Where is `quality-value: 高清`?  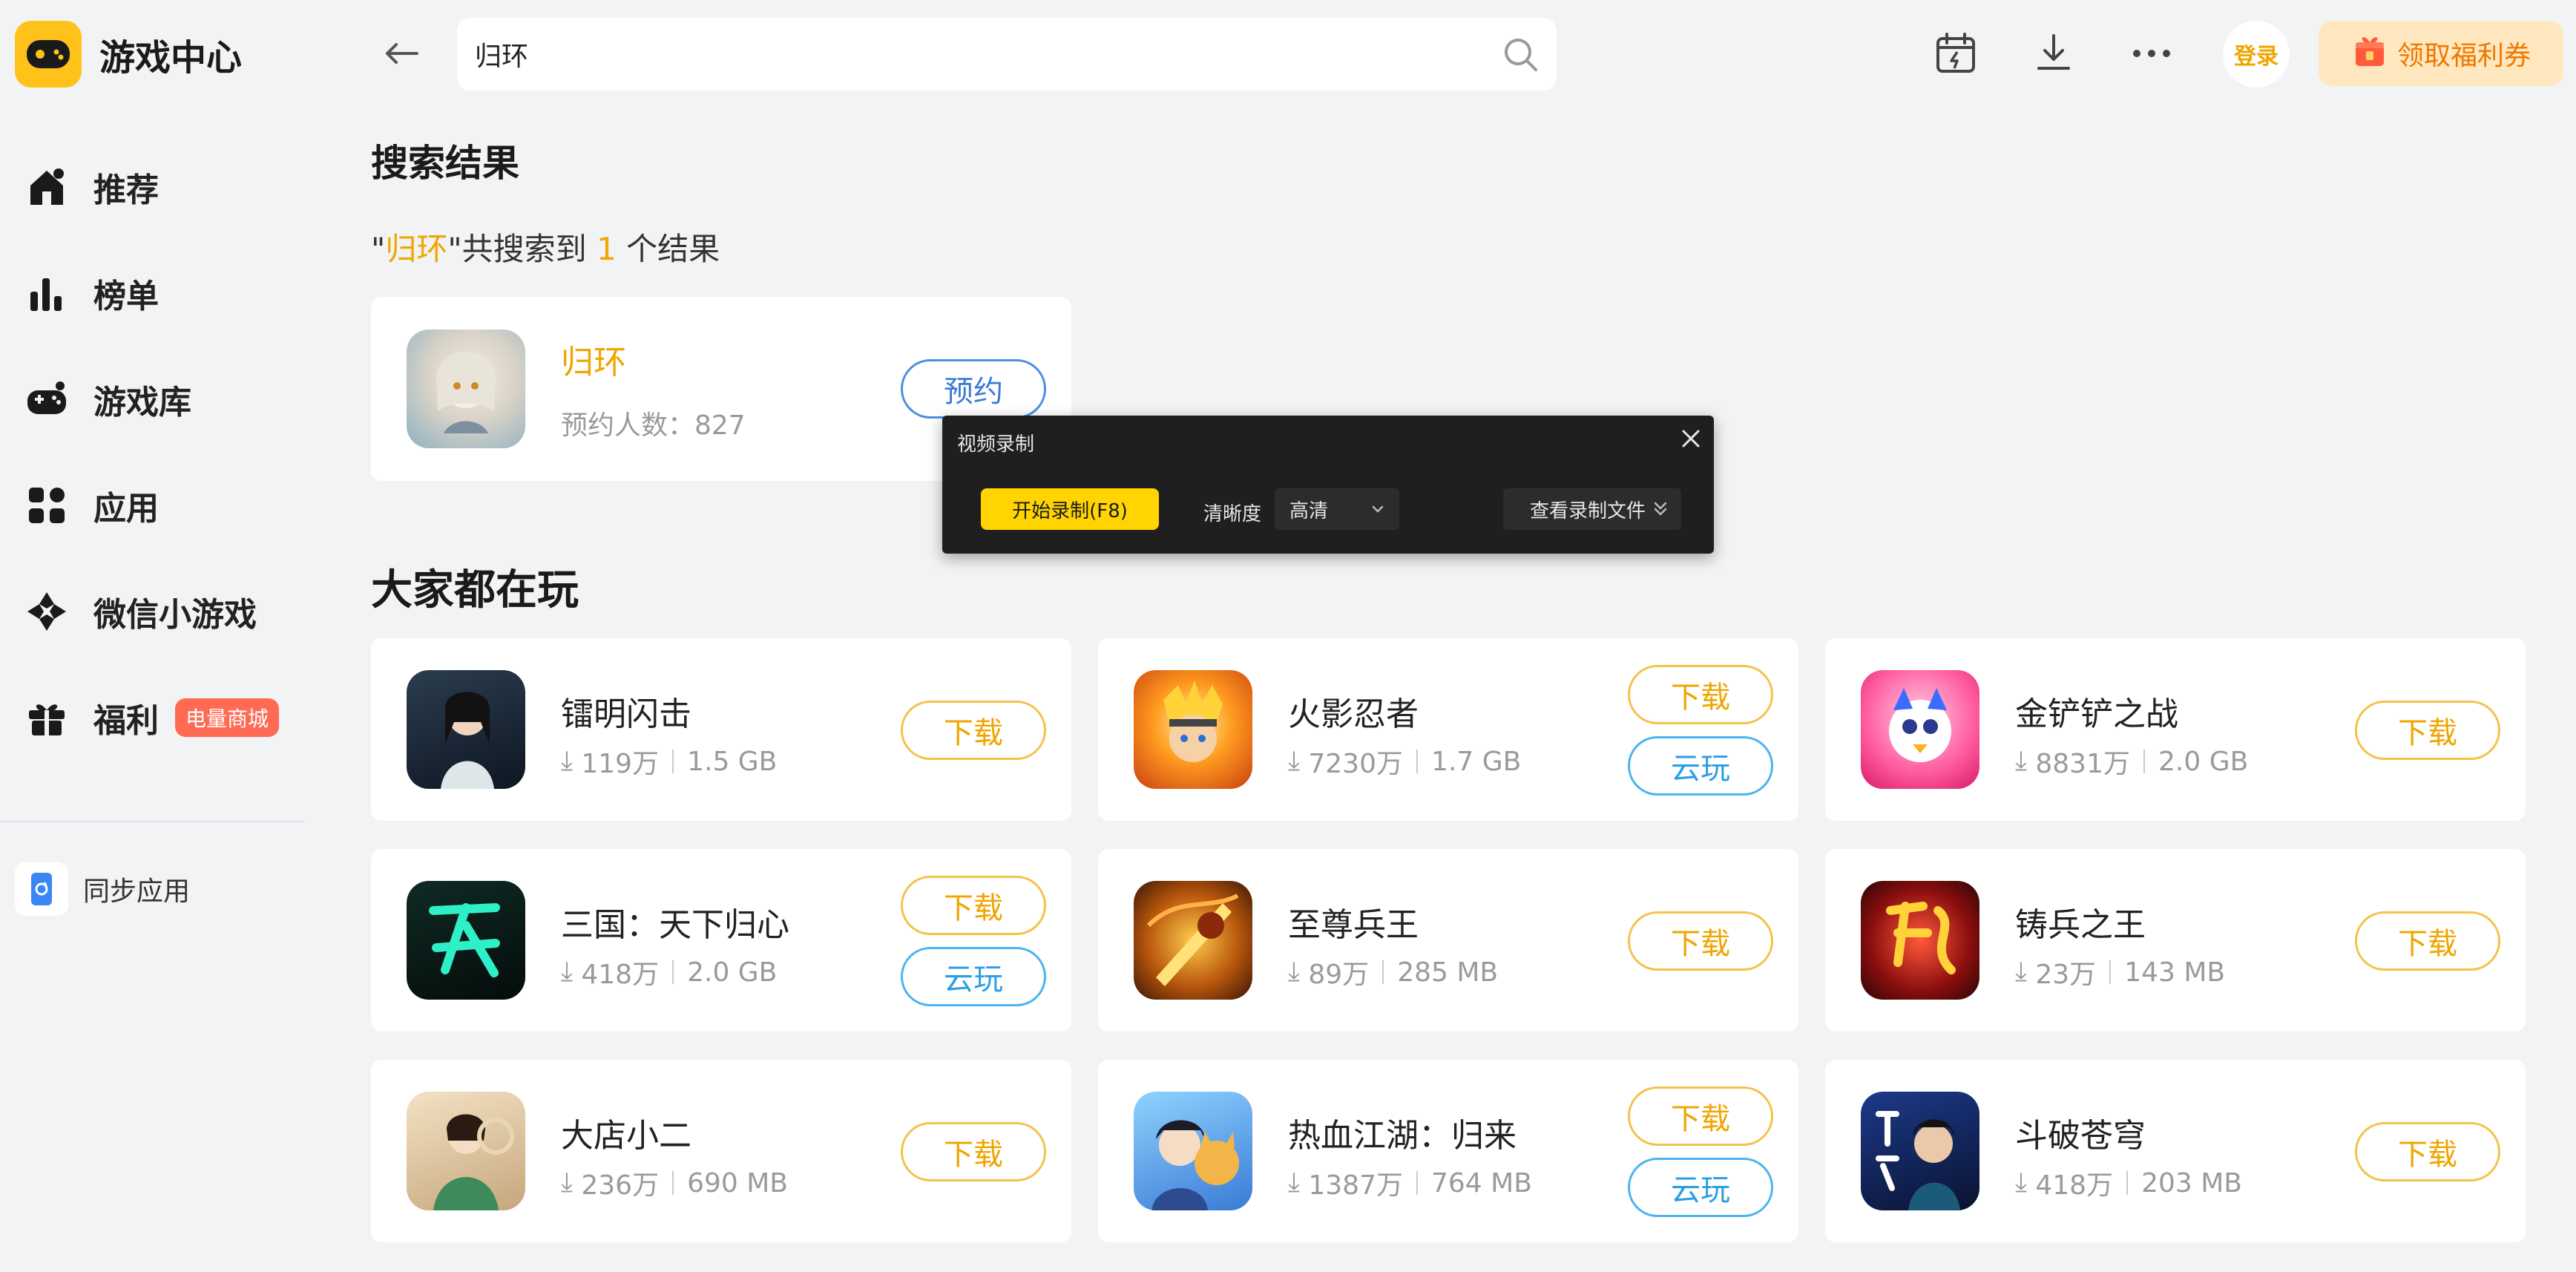
quality-value: 高清 is located at coordinates (1309, 511).